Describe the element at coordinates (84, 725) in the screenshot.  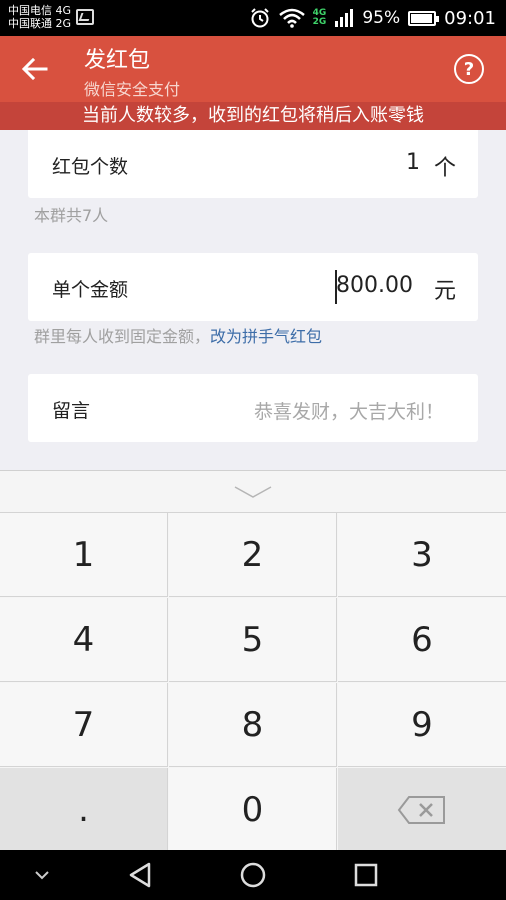
I see `key-7: 7` at that location.